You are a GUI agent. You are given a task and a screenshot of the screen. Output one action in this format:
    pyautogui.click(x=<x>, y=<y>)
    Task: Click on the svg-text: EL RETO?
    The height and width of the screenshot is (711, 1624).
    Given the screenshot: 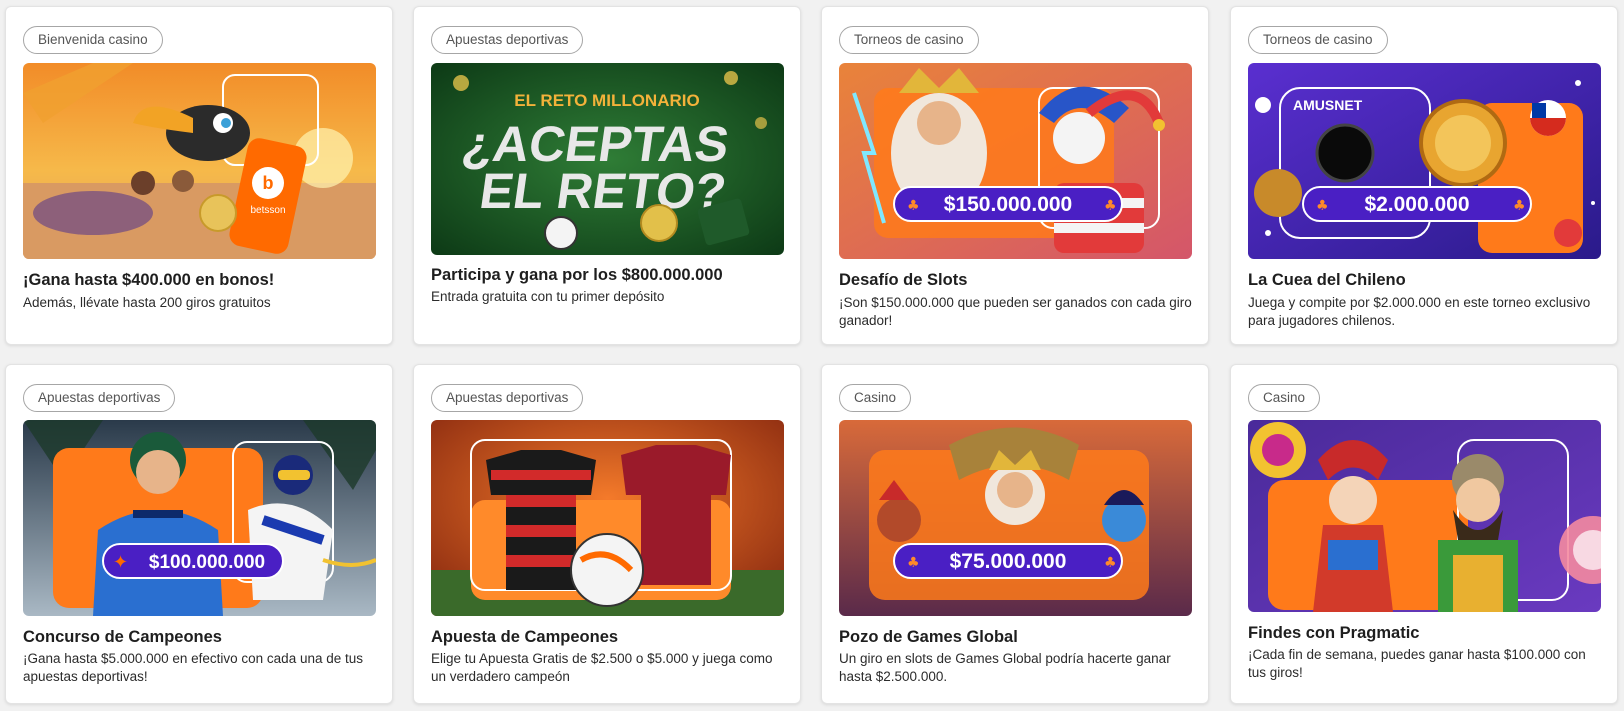 What is the action you would take?
    pyautogui.click(x=602, y=191)
    